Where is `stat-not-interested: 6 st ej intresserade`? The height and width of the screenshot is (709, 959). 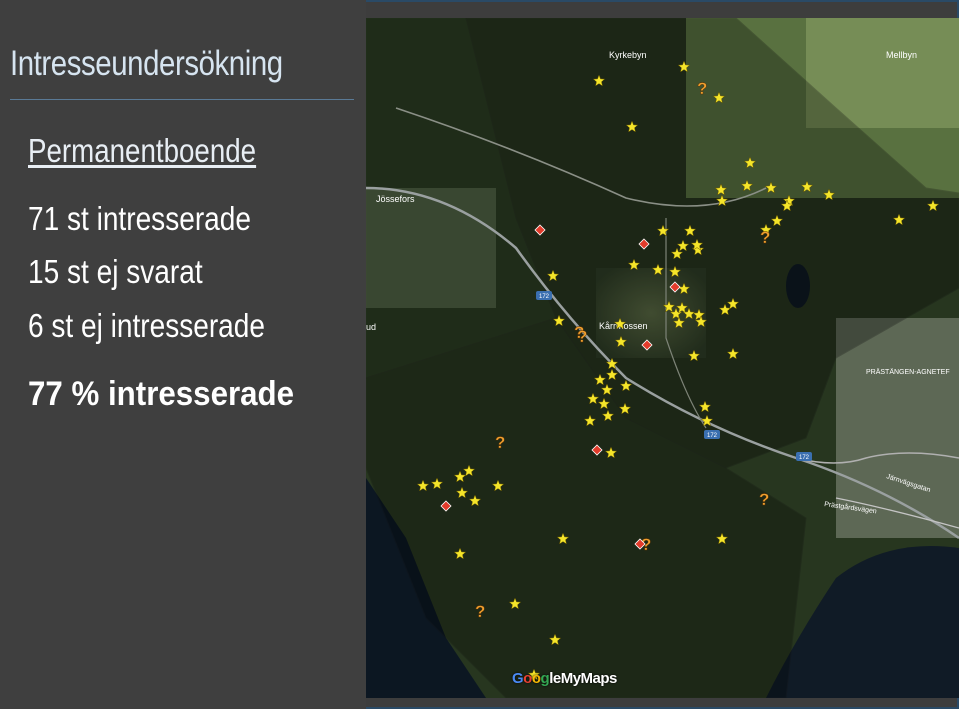
stat-not-interested: 6 st ej intresserade is located at coordinates (146, 325).